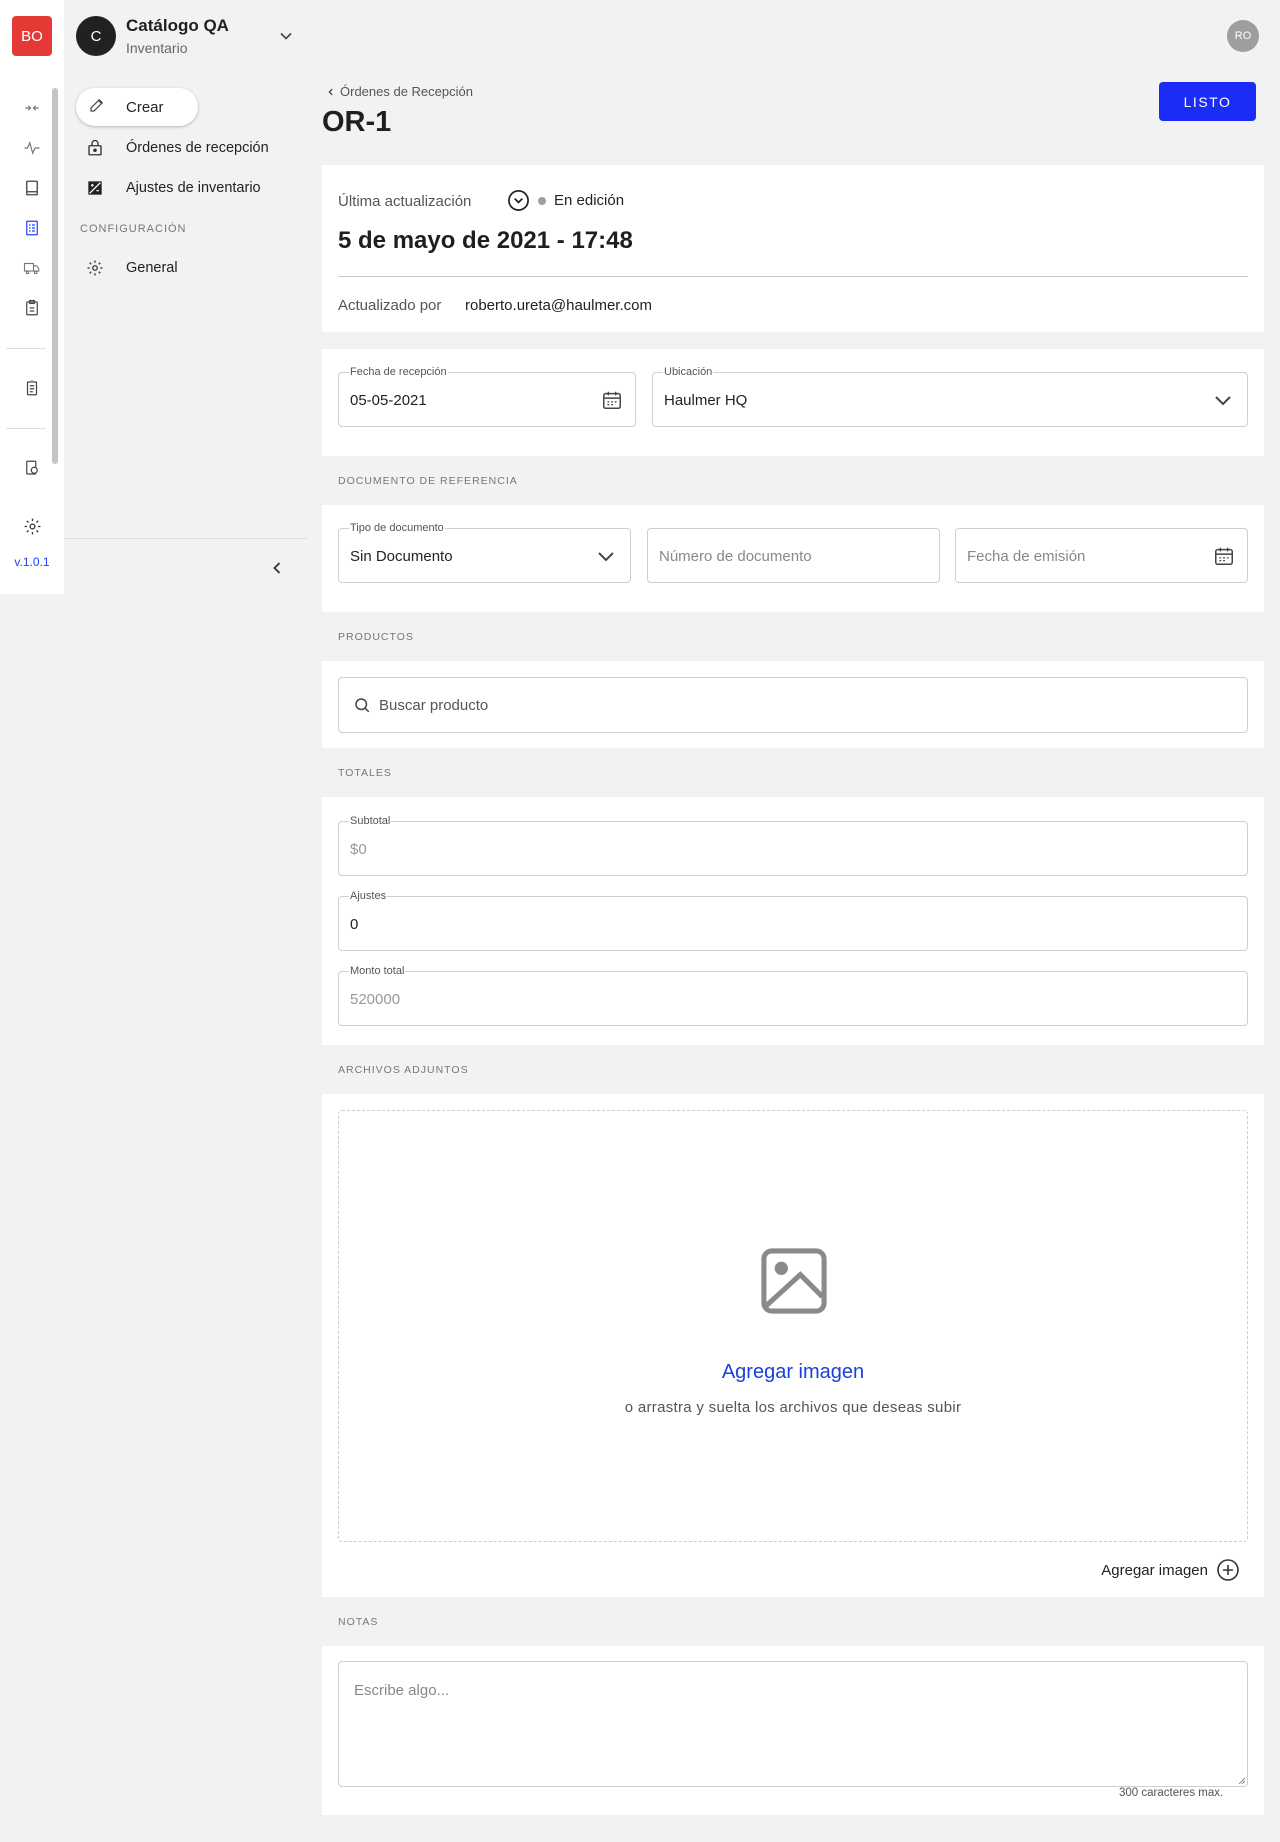 This screenshot has height=1842, width=1280. What do you see at coordinates (32, 188) in the screenshot?
I see `book-icon` at bounding box center [32, 188].